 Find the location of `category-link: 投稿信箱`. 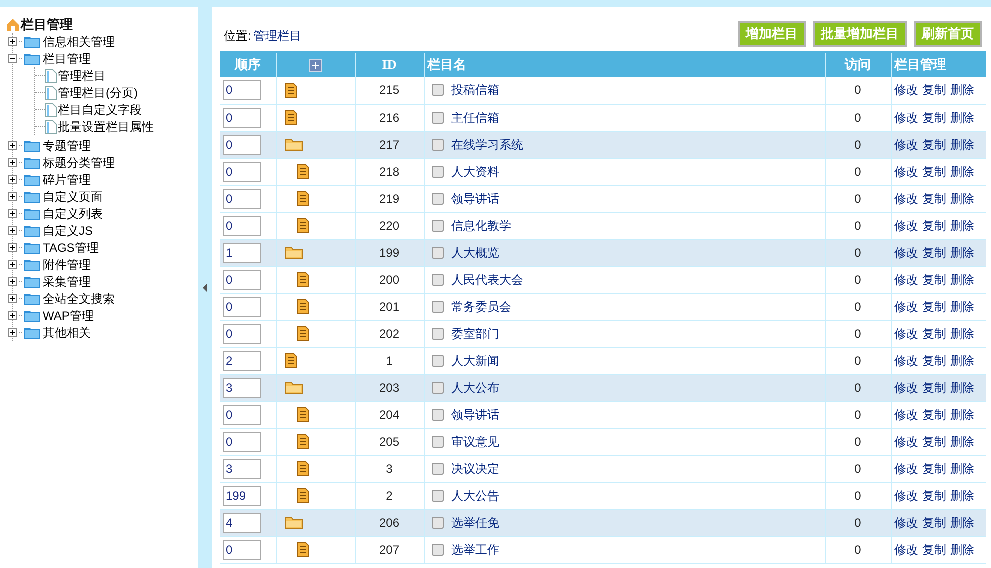

category-link: 投稿信箱 is located at coordinates (476, 90).